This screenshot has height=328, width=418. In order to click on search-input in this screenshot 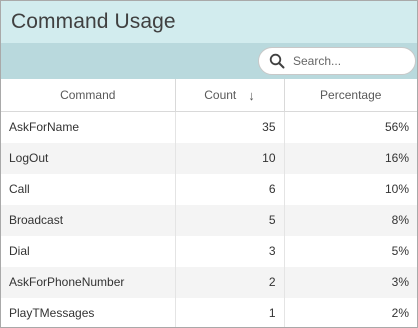, I will do `click(348, 61)`.